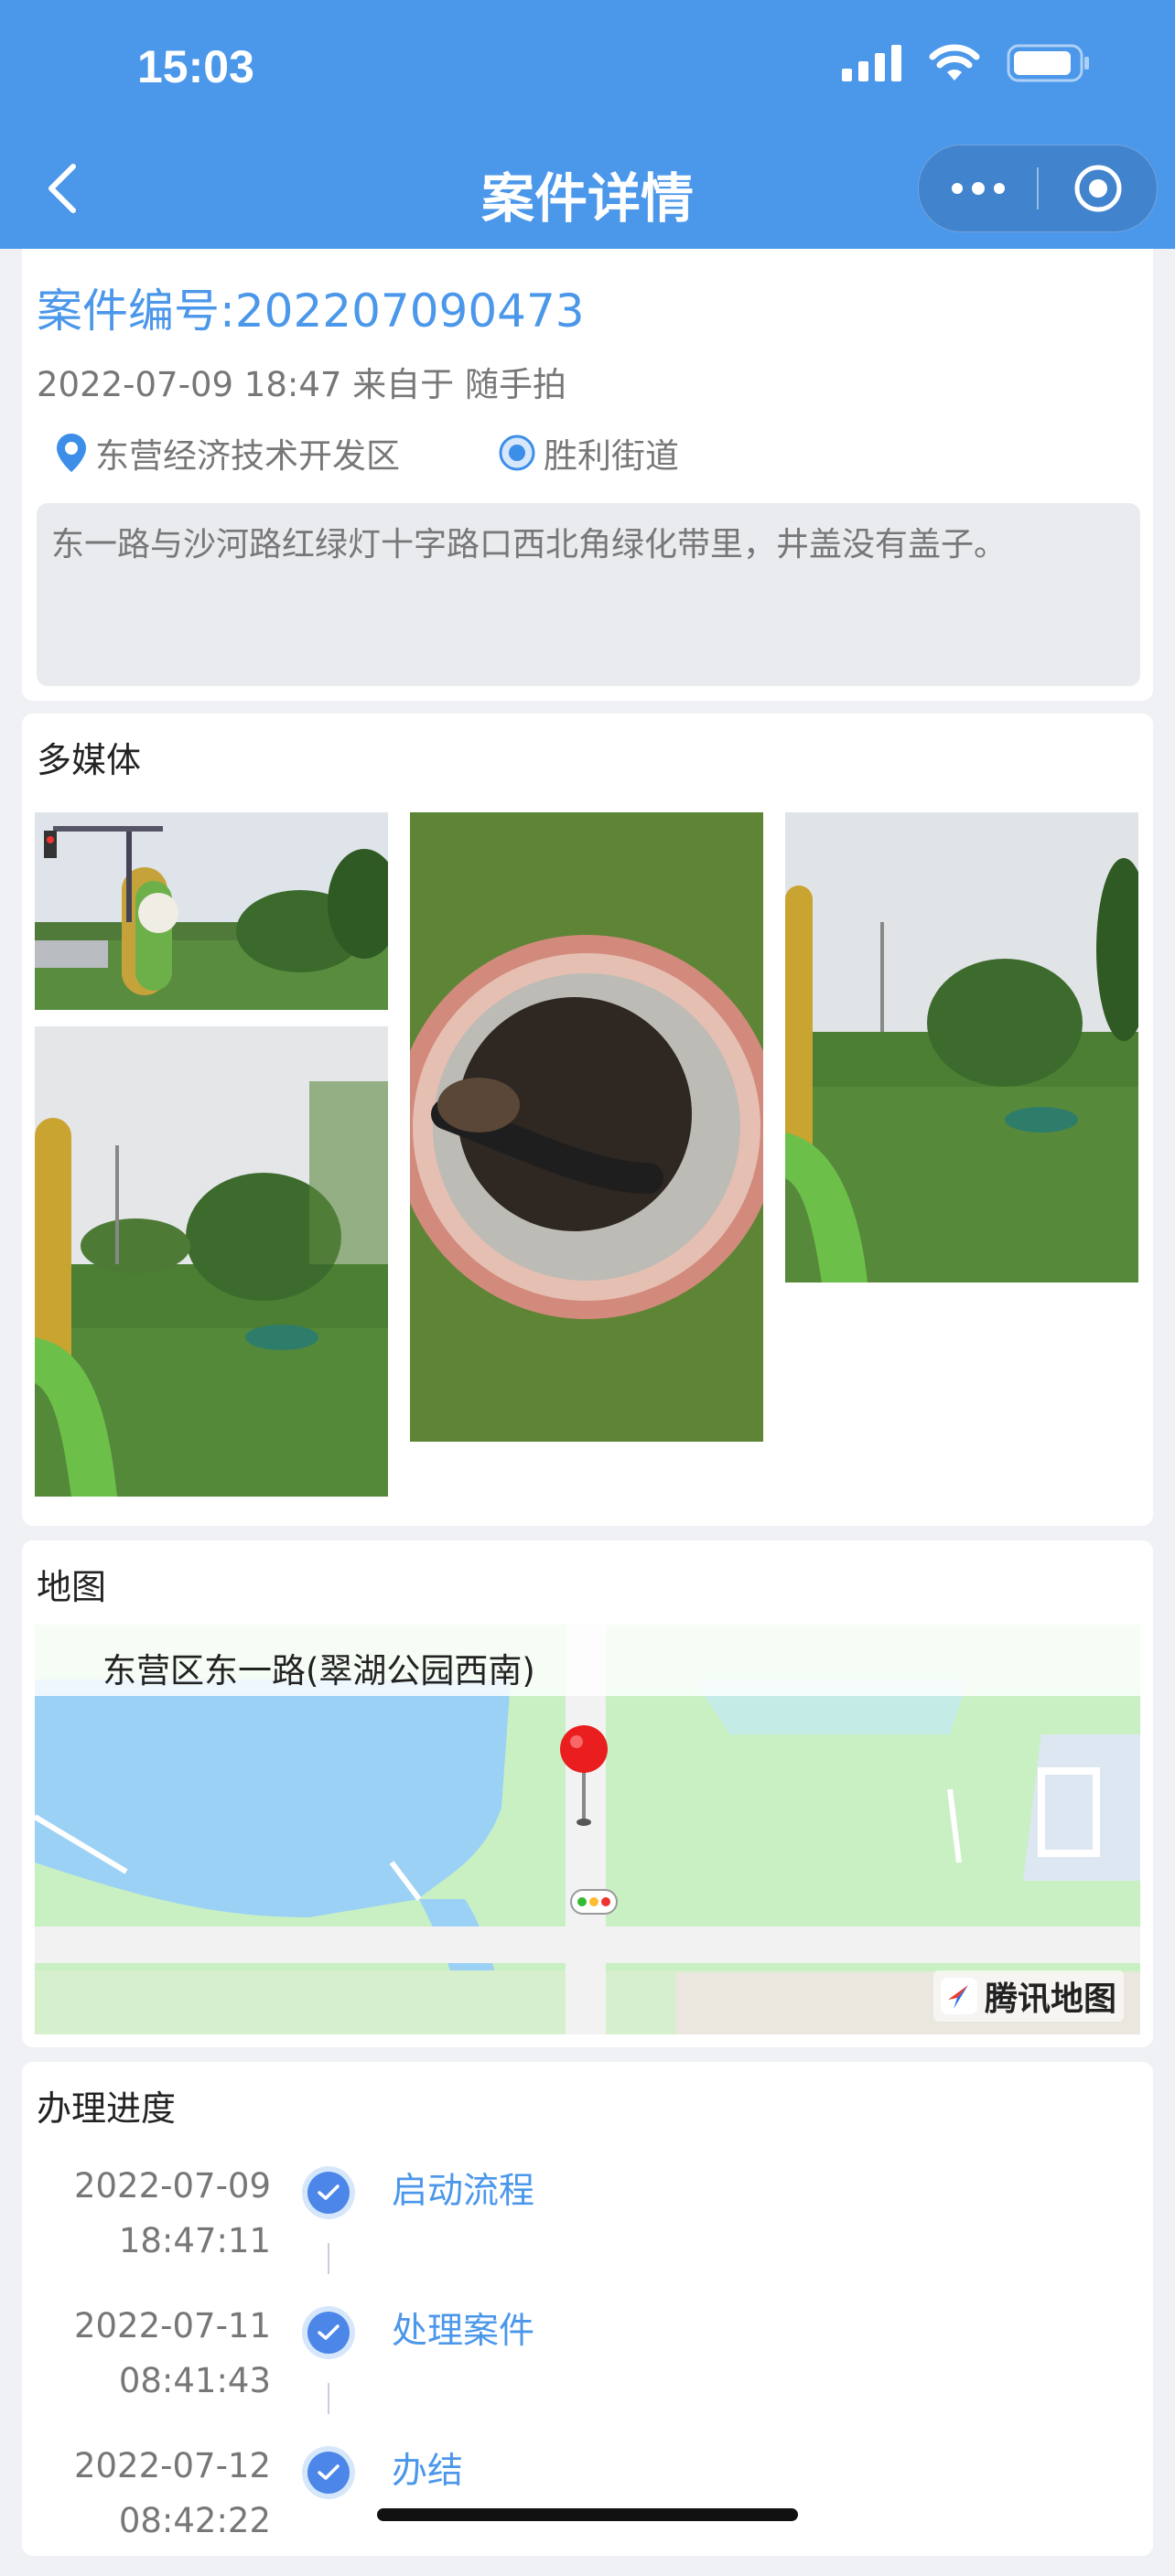  I want to click on tencent-map-logo-icon, so click(959, 1996).